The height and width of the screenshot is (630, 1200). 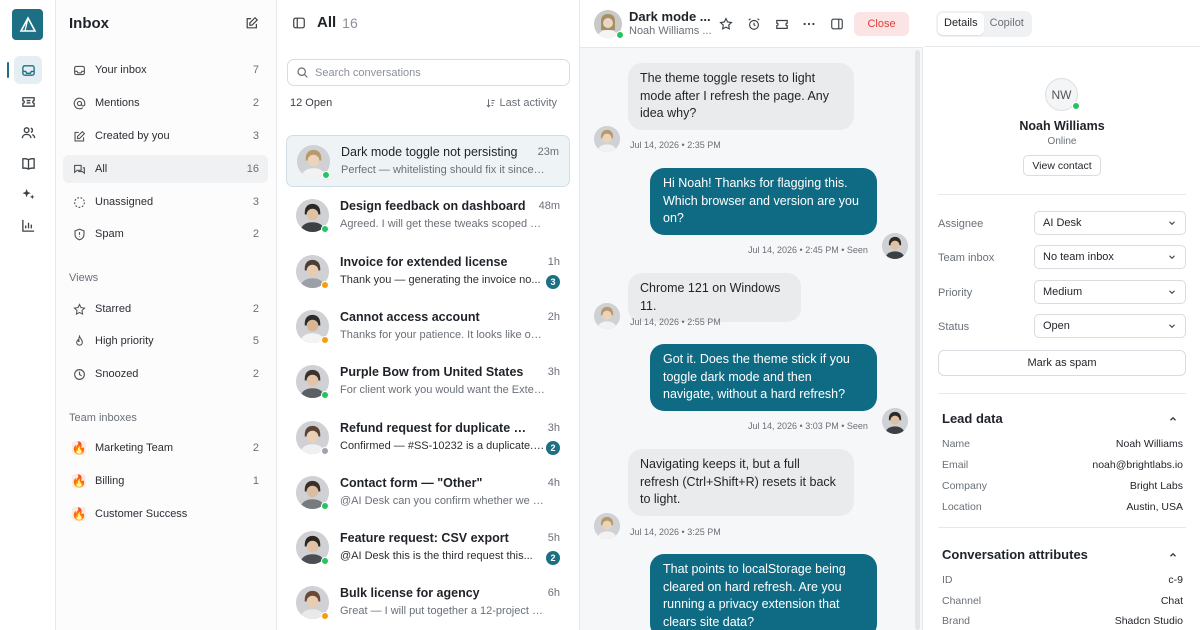 I want to click on field-label: Assignee, so click(x=961, y=224).